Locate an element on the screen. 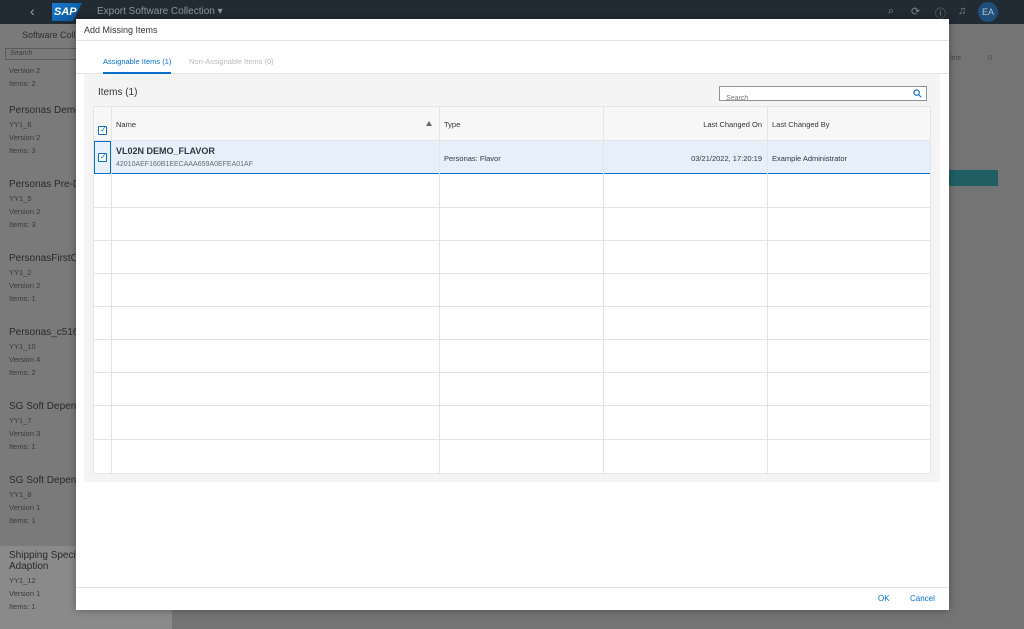 This screenshot has height=629, width=1024. tab-assignable-items: Assignable Items (1) is located at coordinates (137, 65).